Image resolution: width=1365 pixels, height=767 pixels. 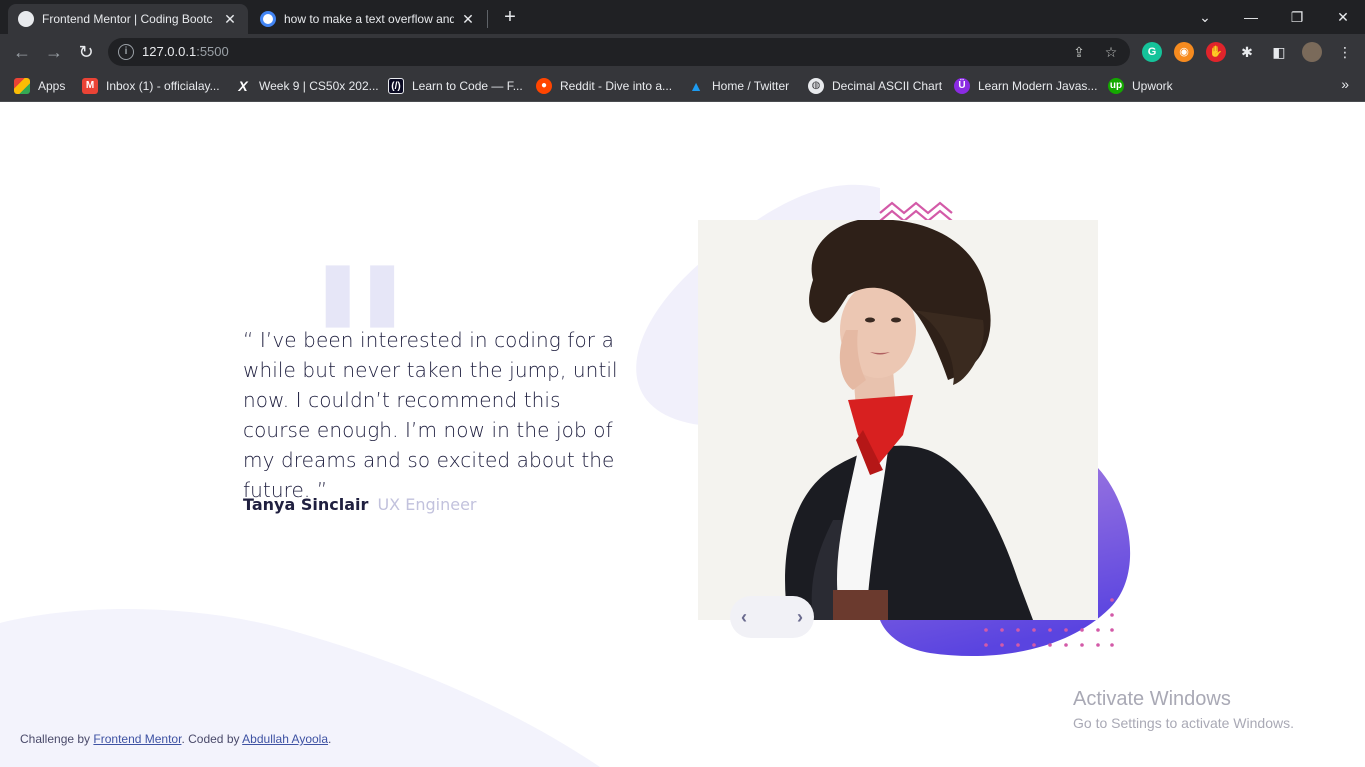 What do you see at coordinates (212, 739) in the screenshot?
I see `footer-text: . Coded by` at bounding box center [212, 739].